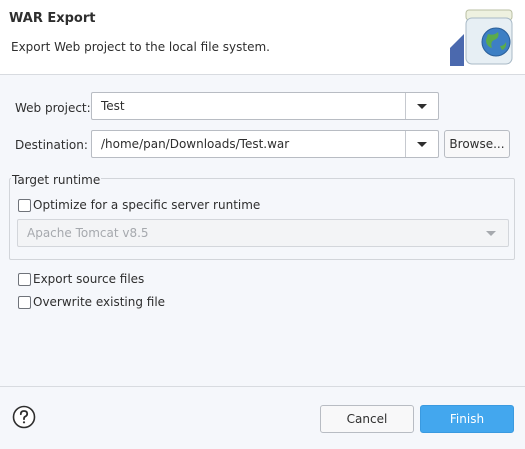  What do you see at coordinates (263, 233) in the screenshot?
I see `server-runtime-combo: Apache Tomcat v8.5` at bounding box center [263, 233].